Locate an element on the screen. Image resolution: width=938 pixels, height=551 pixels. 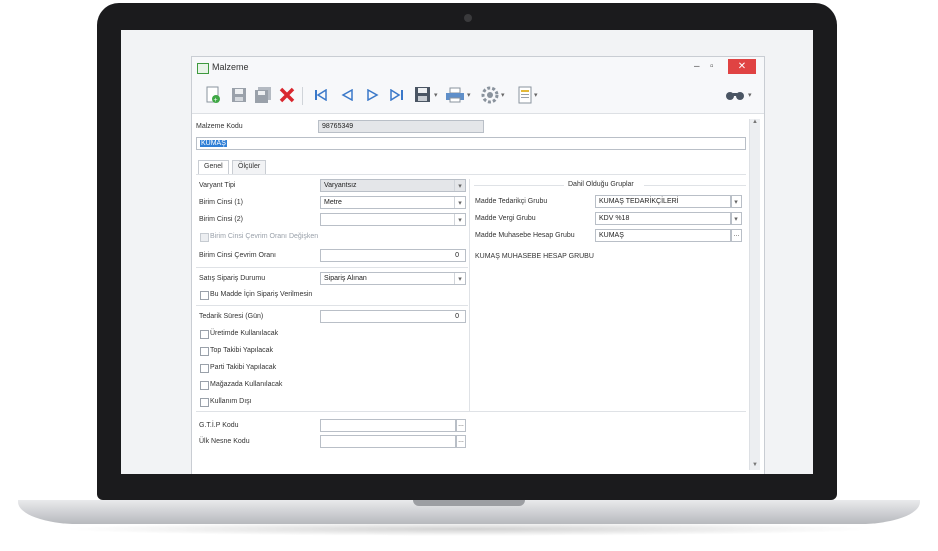
check-batch-tracking is located at coordinates (204, 368).